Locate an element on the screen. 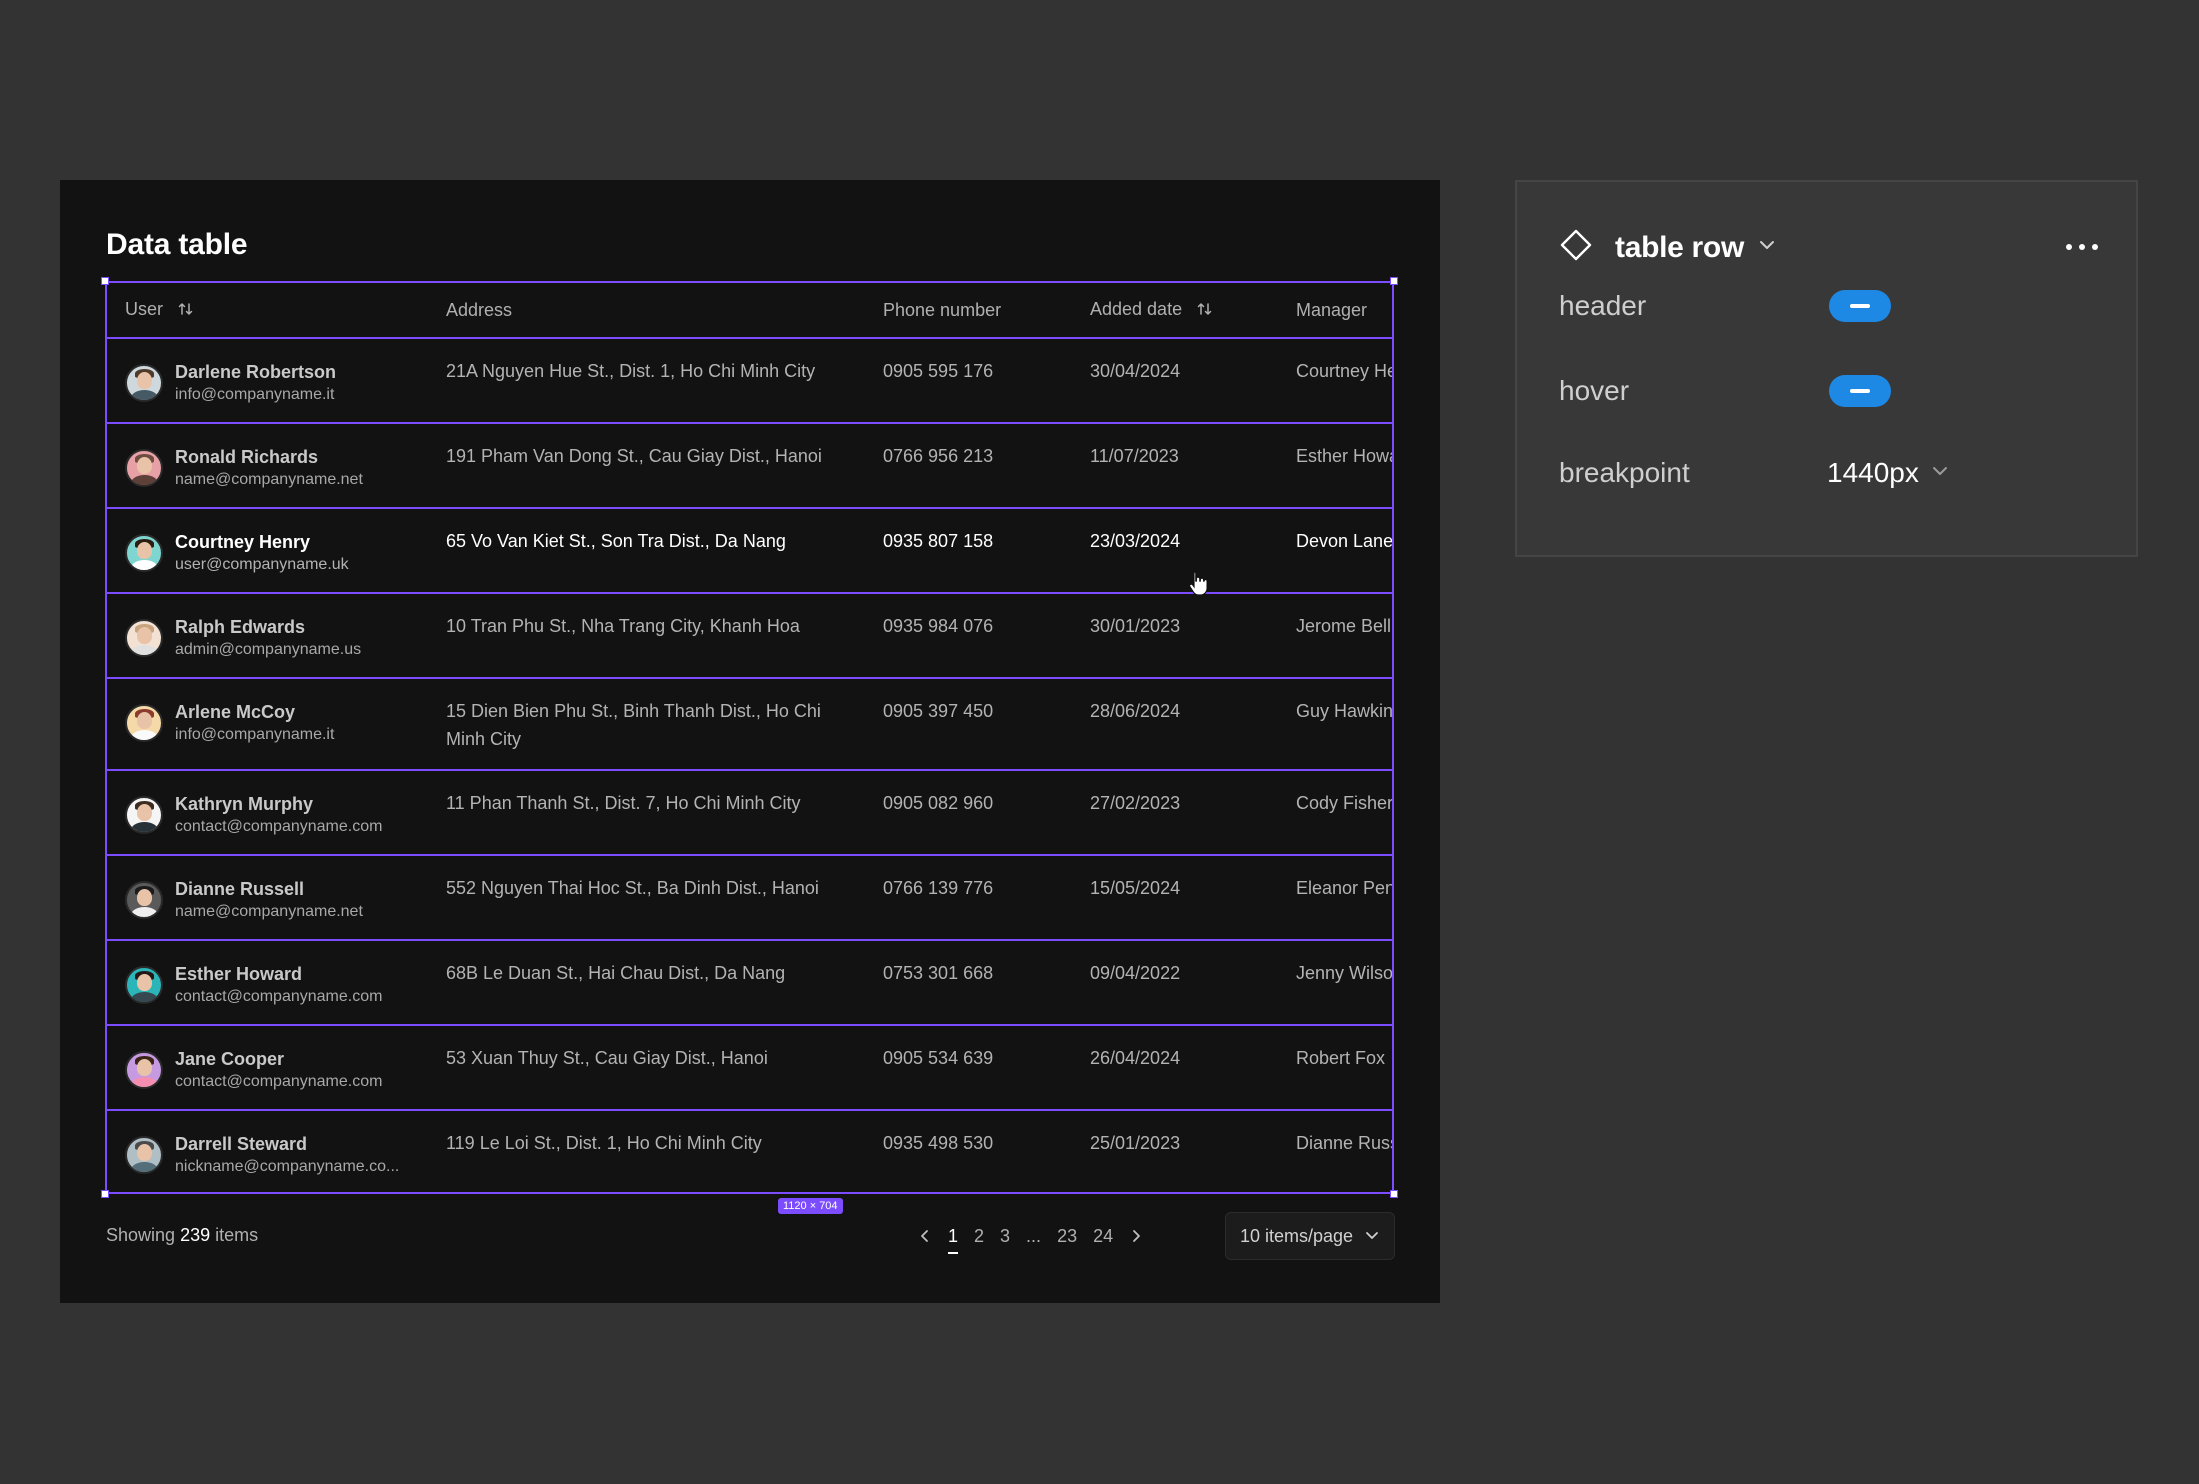 This screenshot has width=2199, height=1484. column-header-user: User is located at coordinates (267, 311).